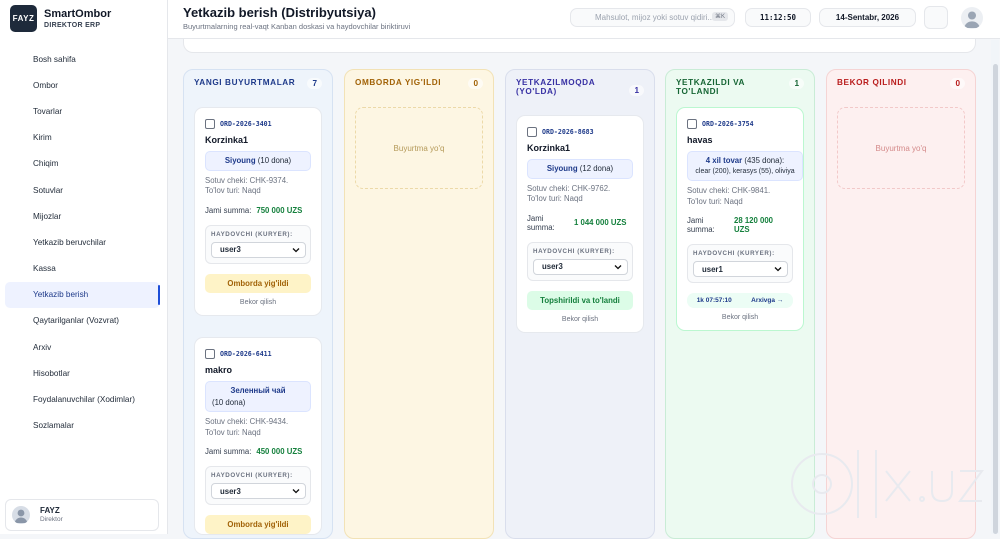  What do you see at coordinates (82, 347) in the screenshot?
I see `sidebar-item-arxiv: Arxiv` at bounding box center [82, 347].